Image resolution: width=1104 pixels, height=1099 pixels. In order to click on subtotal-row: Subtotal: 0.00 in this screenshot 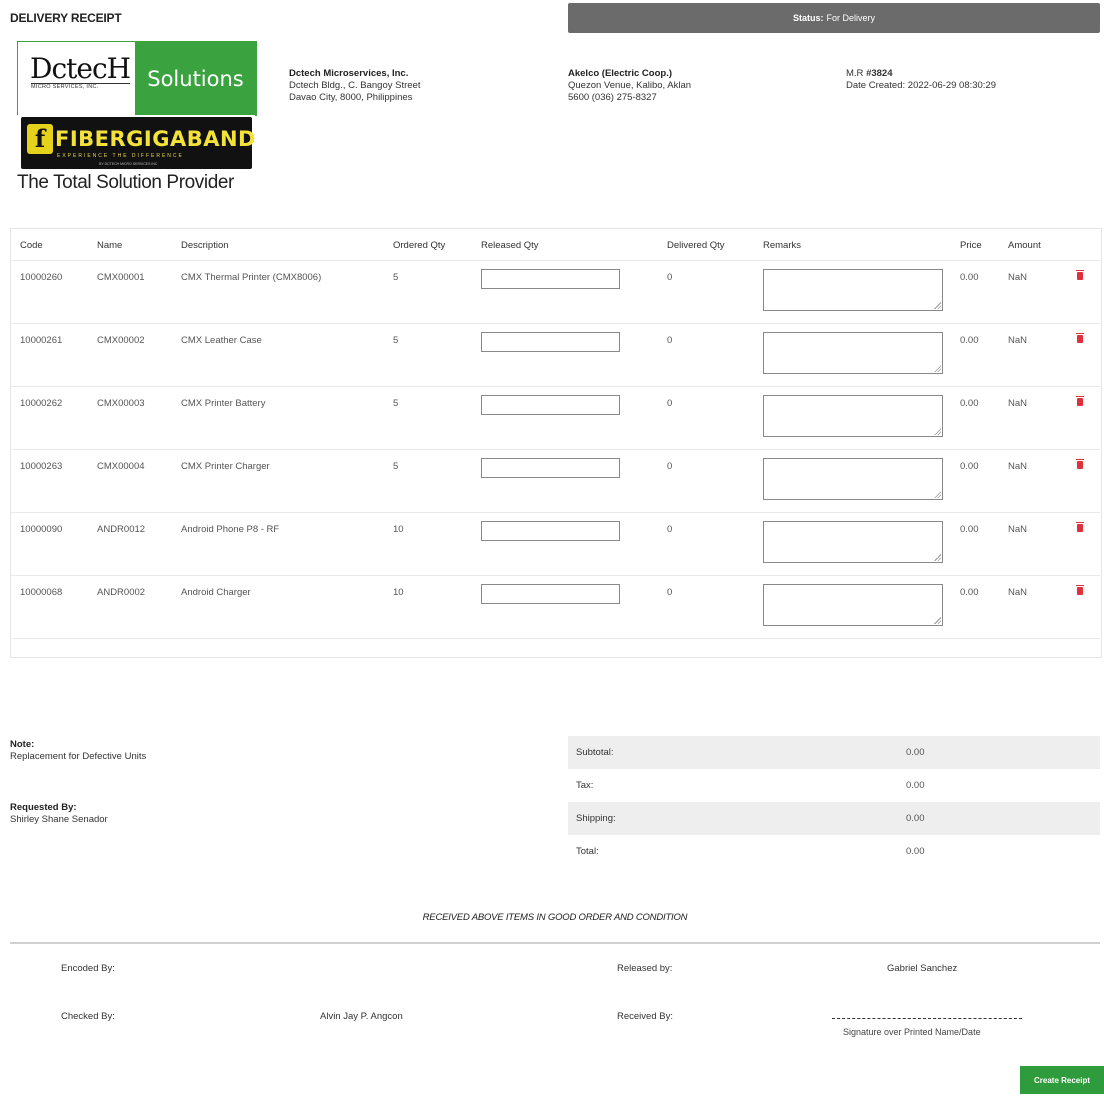, I will do `click(834, 752)`.